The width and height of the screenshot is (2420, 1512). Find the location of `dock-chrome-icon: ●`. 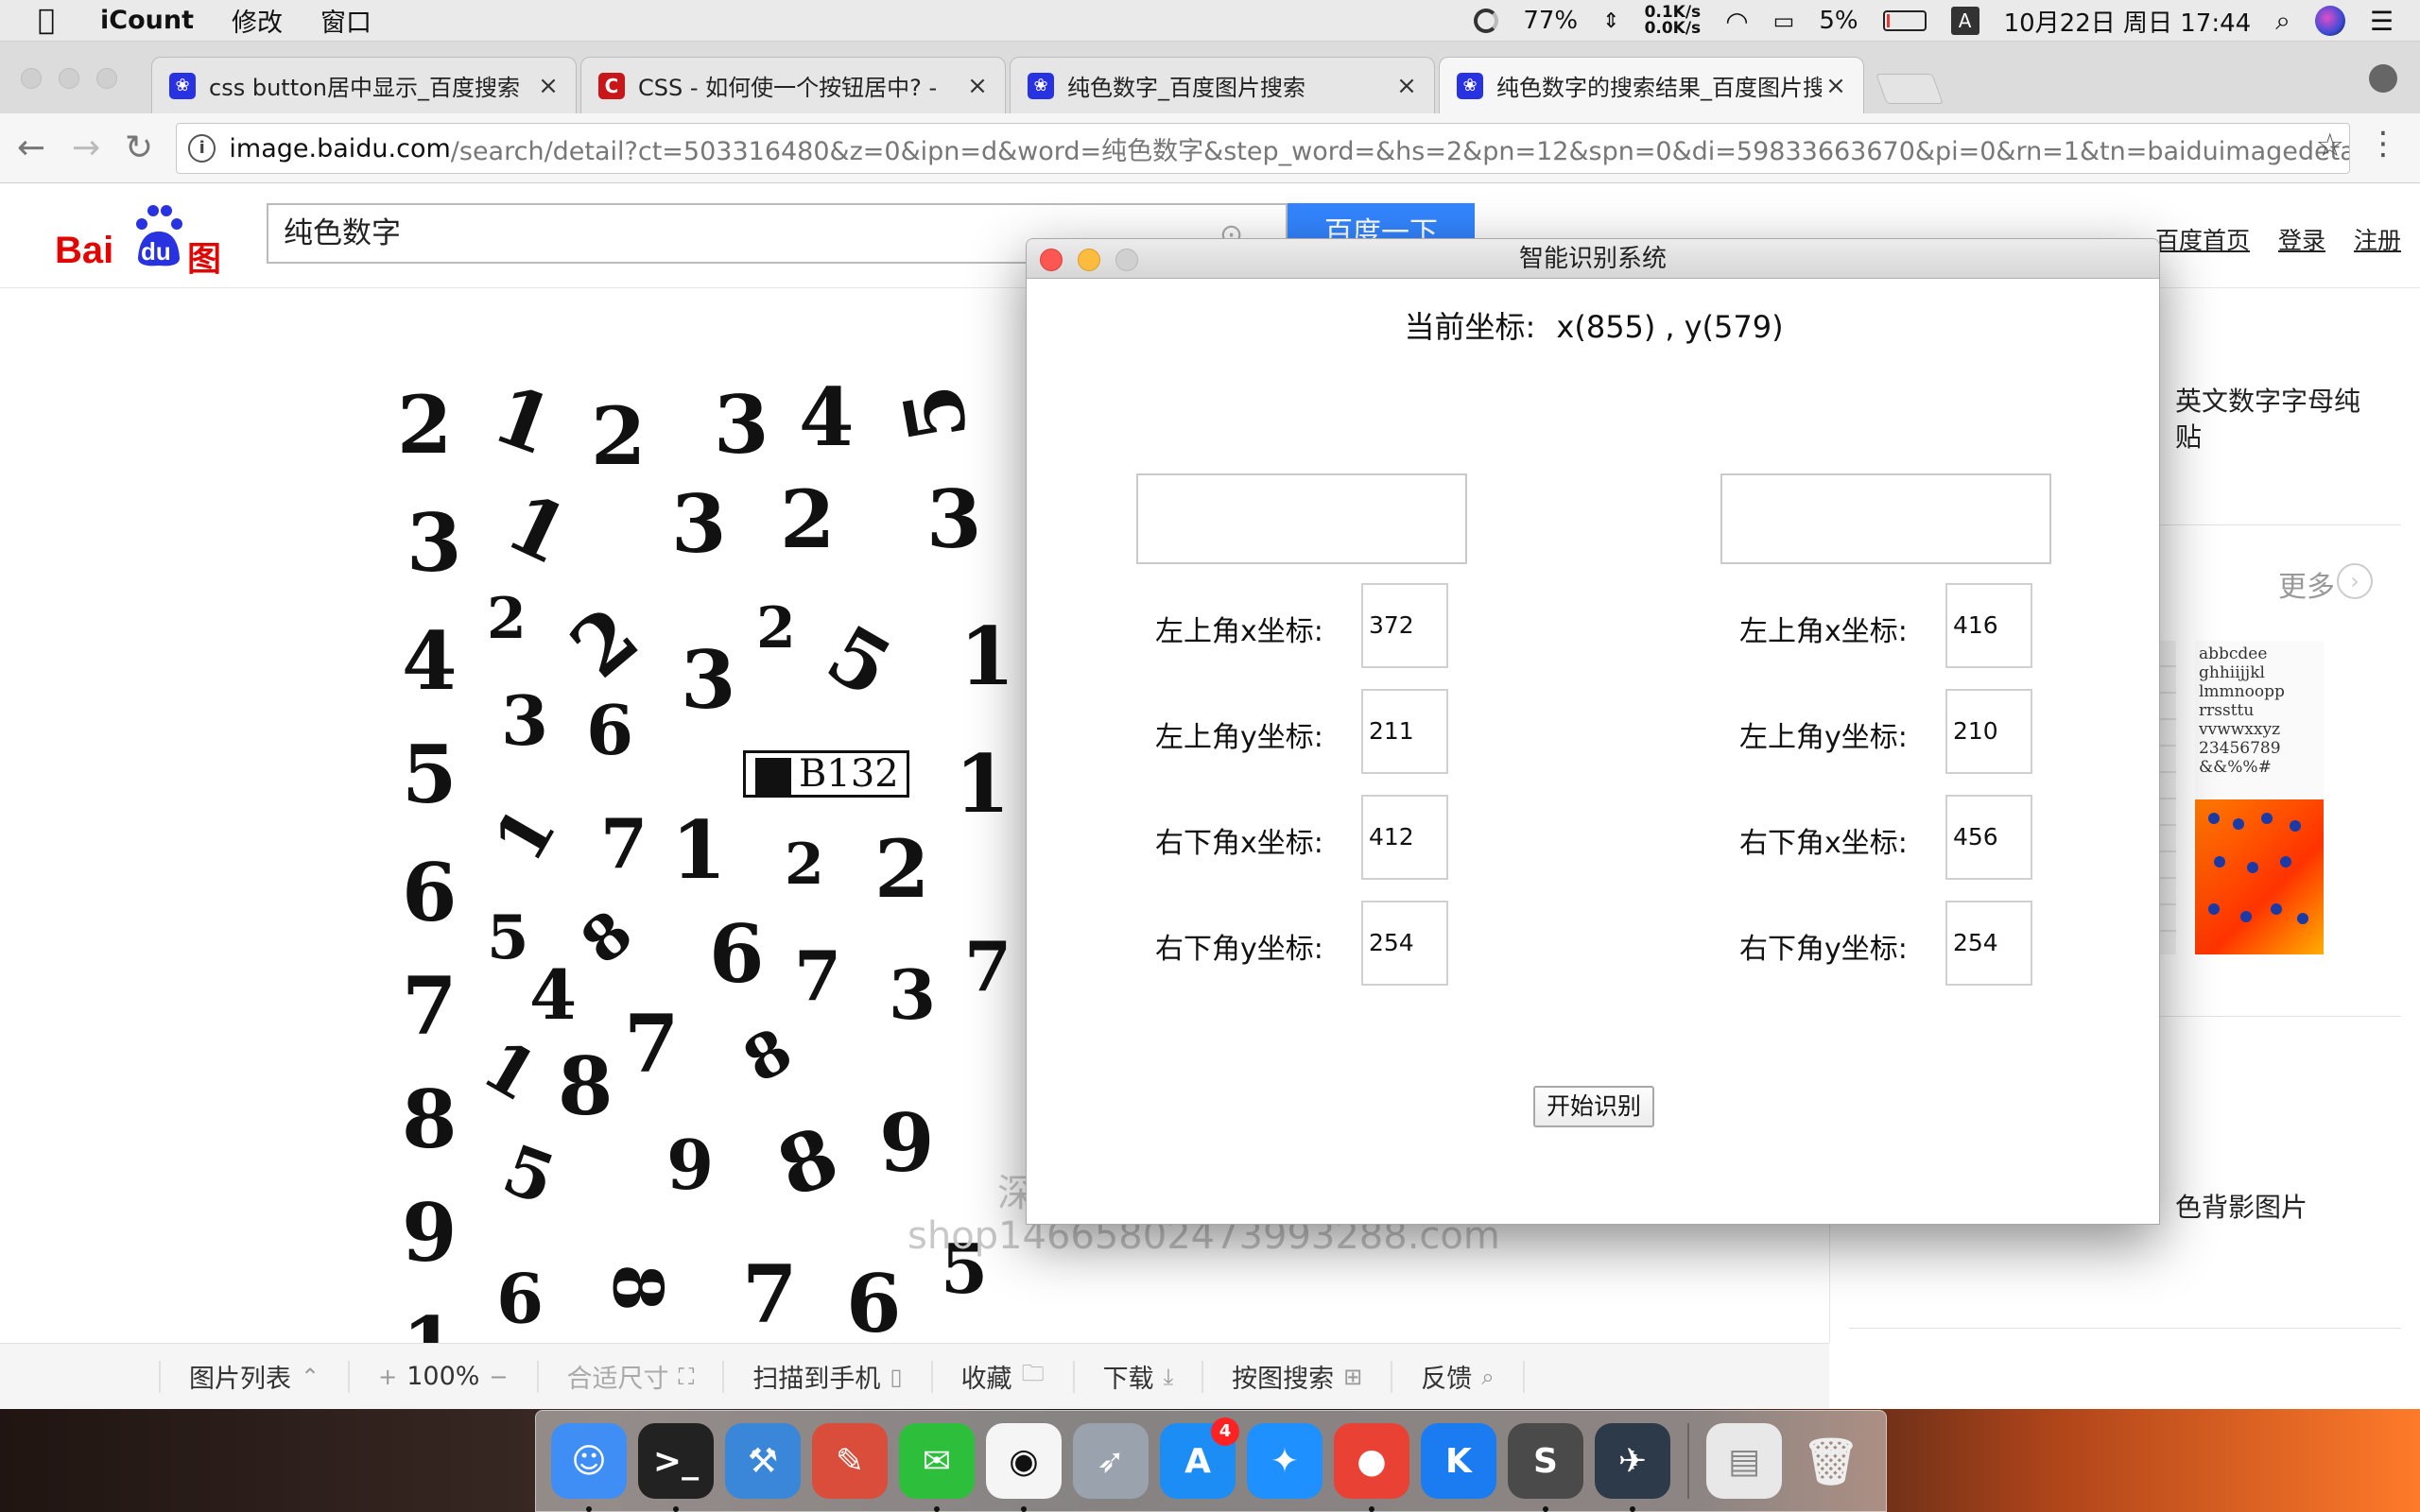

dock-chrome-icon: ● is located at coordinates (1371, 1467).